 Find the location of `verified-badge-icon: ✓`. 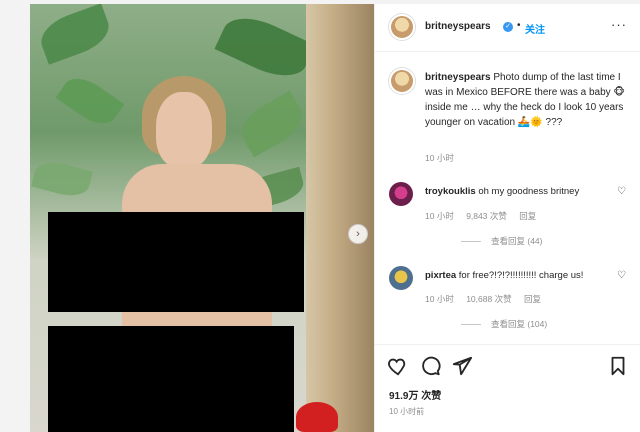

verified-badge-icon: ✓ is located at coordinates (508, 27).